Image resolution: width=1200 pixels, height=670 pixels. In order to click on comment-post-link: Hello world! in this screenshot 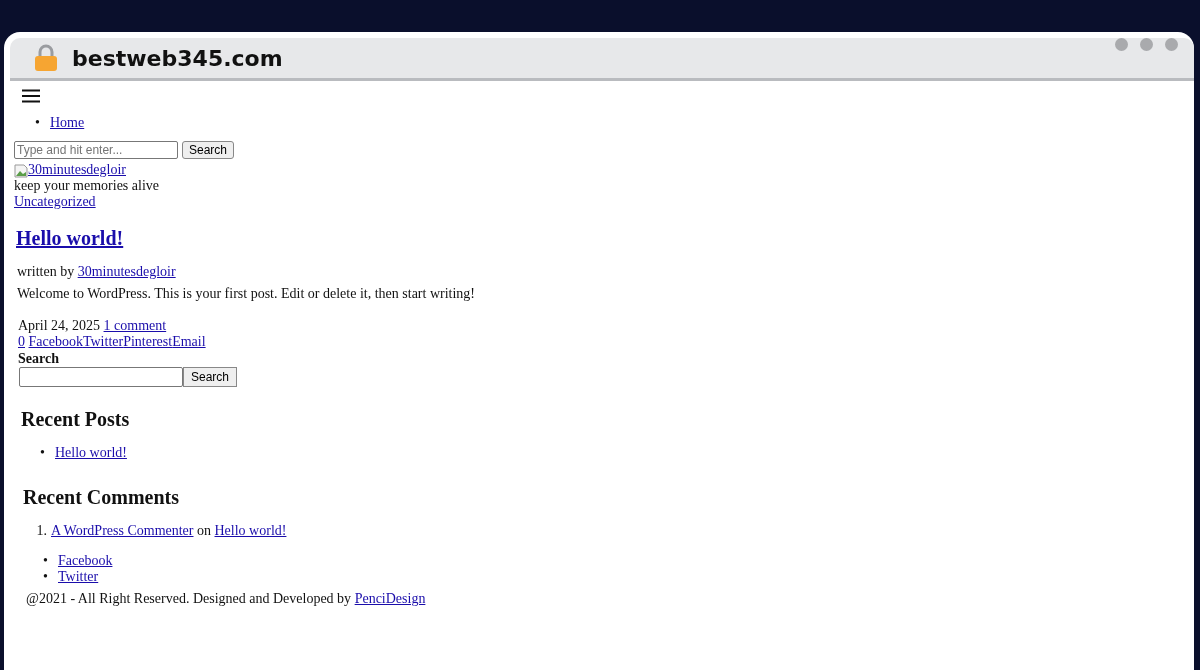, I will do `click(250, 530)`.